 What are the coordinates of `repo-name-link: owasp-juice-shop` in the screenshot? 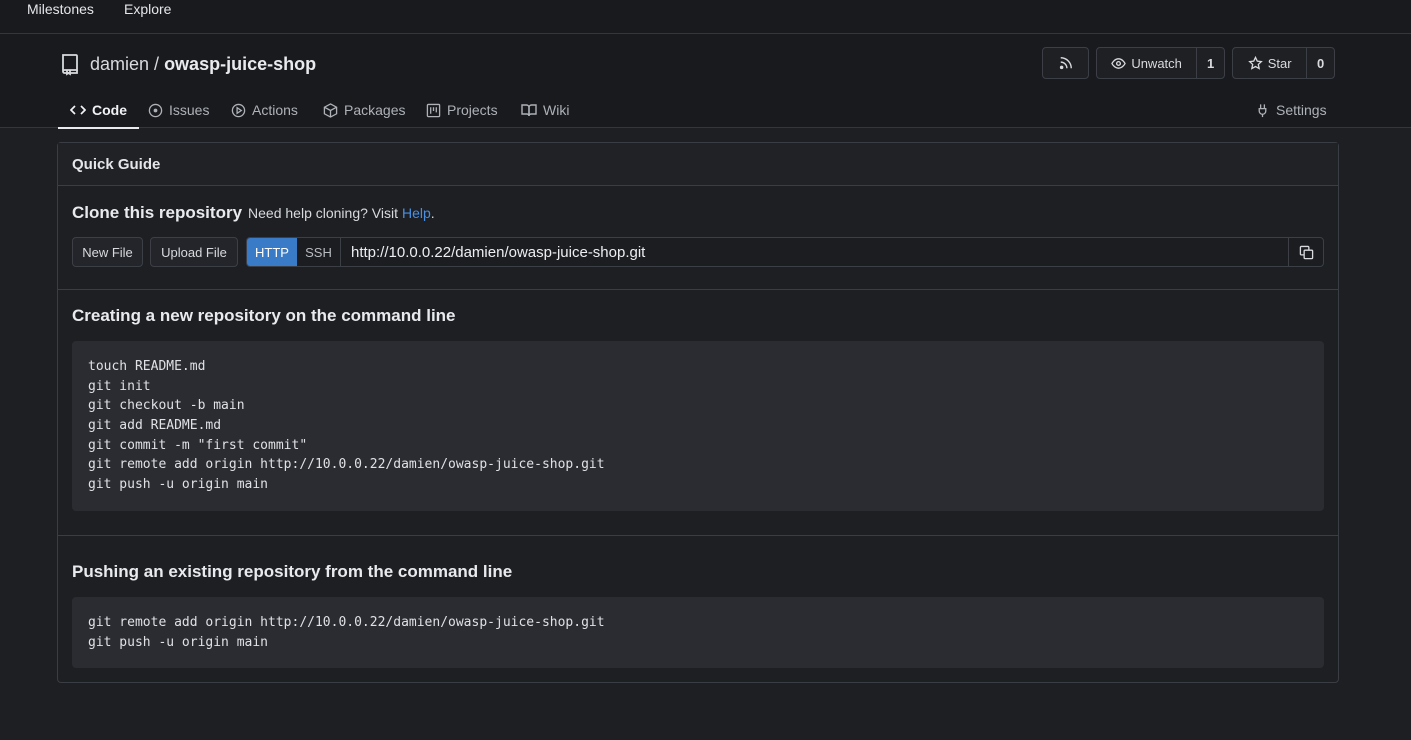 It's located at (240, 64).